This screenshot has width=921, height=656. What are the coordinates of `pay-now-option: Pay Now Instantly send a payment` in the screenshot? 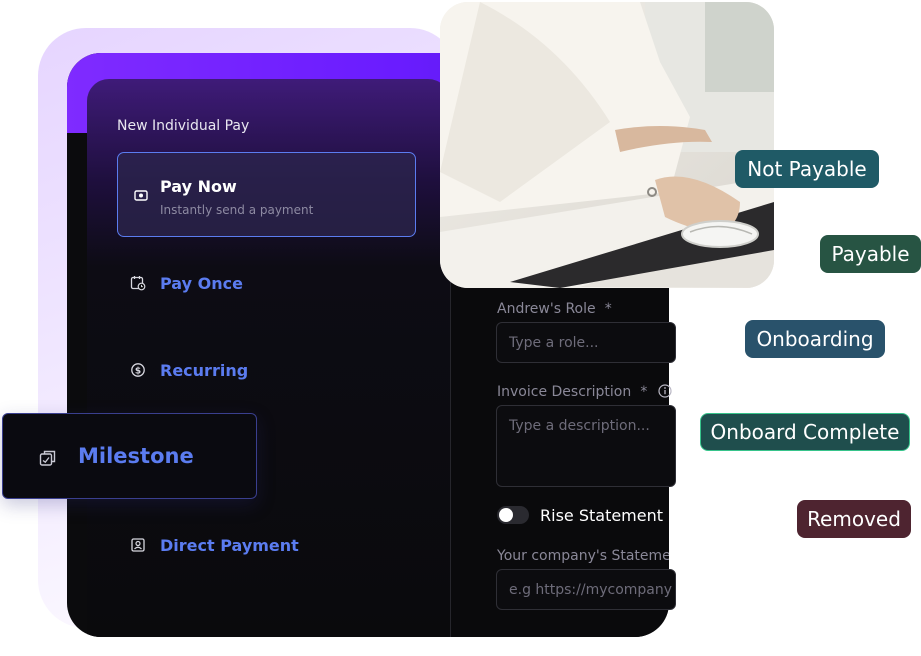 It's located at (266, 194).